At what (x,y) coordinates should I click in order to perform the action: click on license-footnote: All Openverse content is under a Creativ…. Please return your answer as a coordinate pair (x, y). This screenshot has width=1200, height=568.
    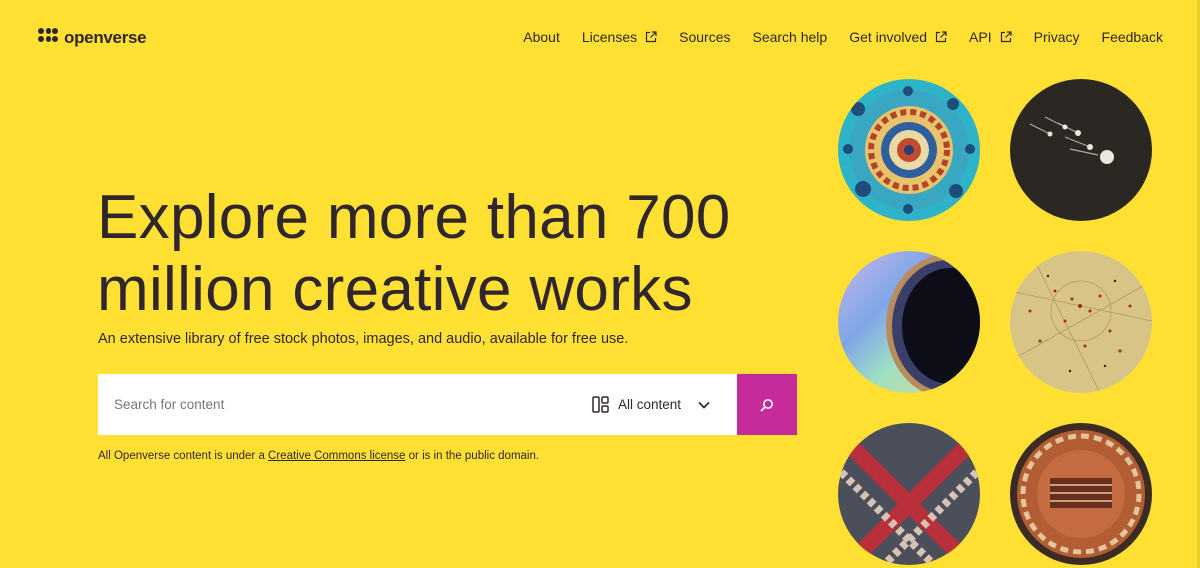
    Looking at the image, I should click on (319, 456).